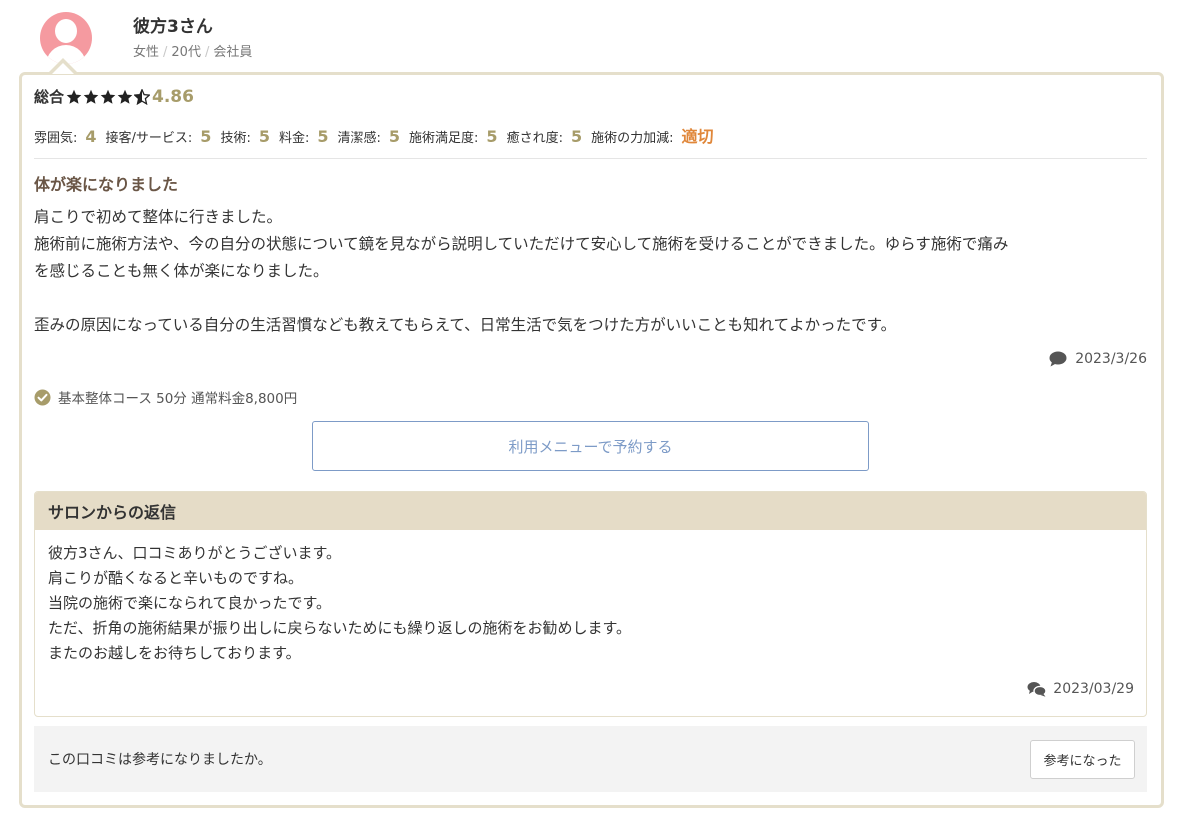  I want to click on course-text: 基本整体コース 50分 通常料金8,800円, so click(178, 399).